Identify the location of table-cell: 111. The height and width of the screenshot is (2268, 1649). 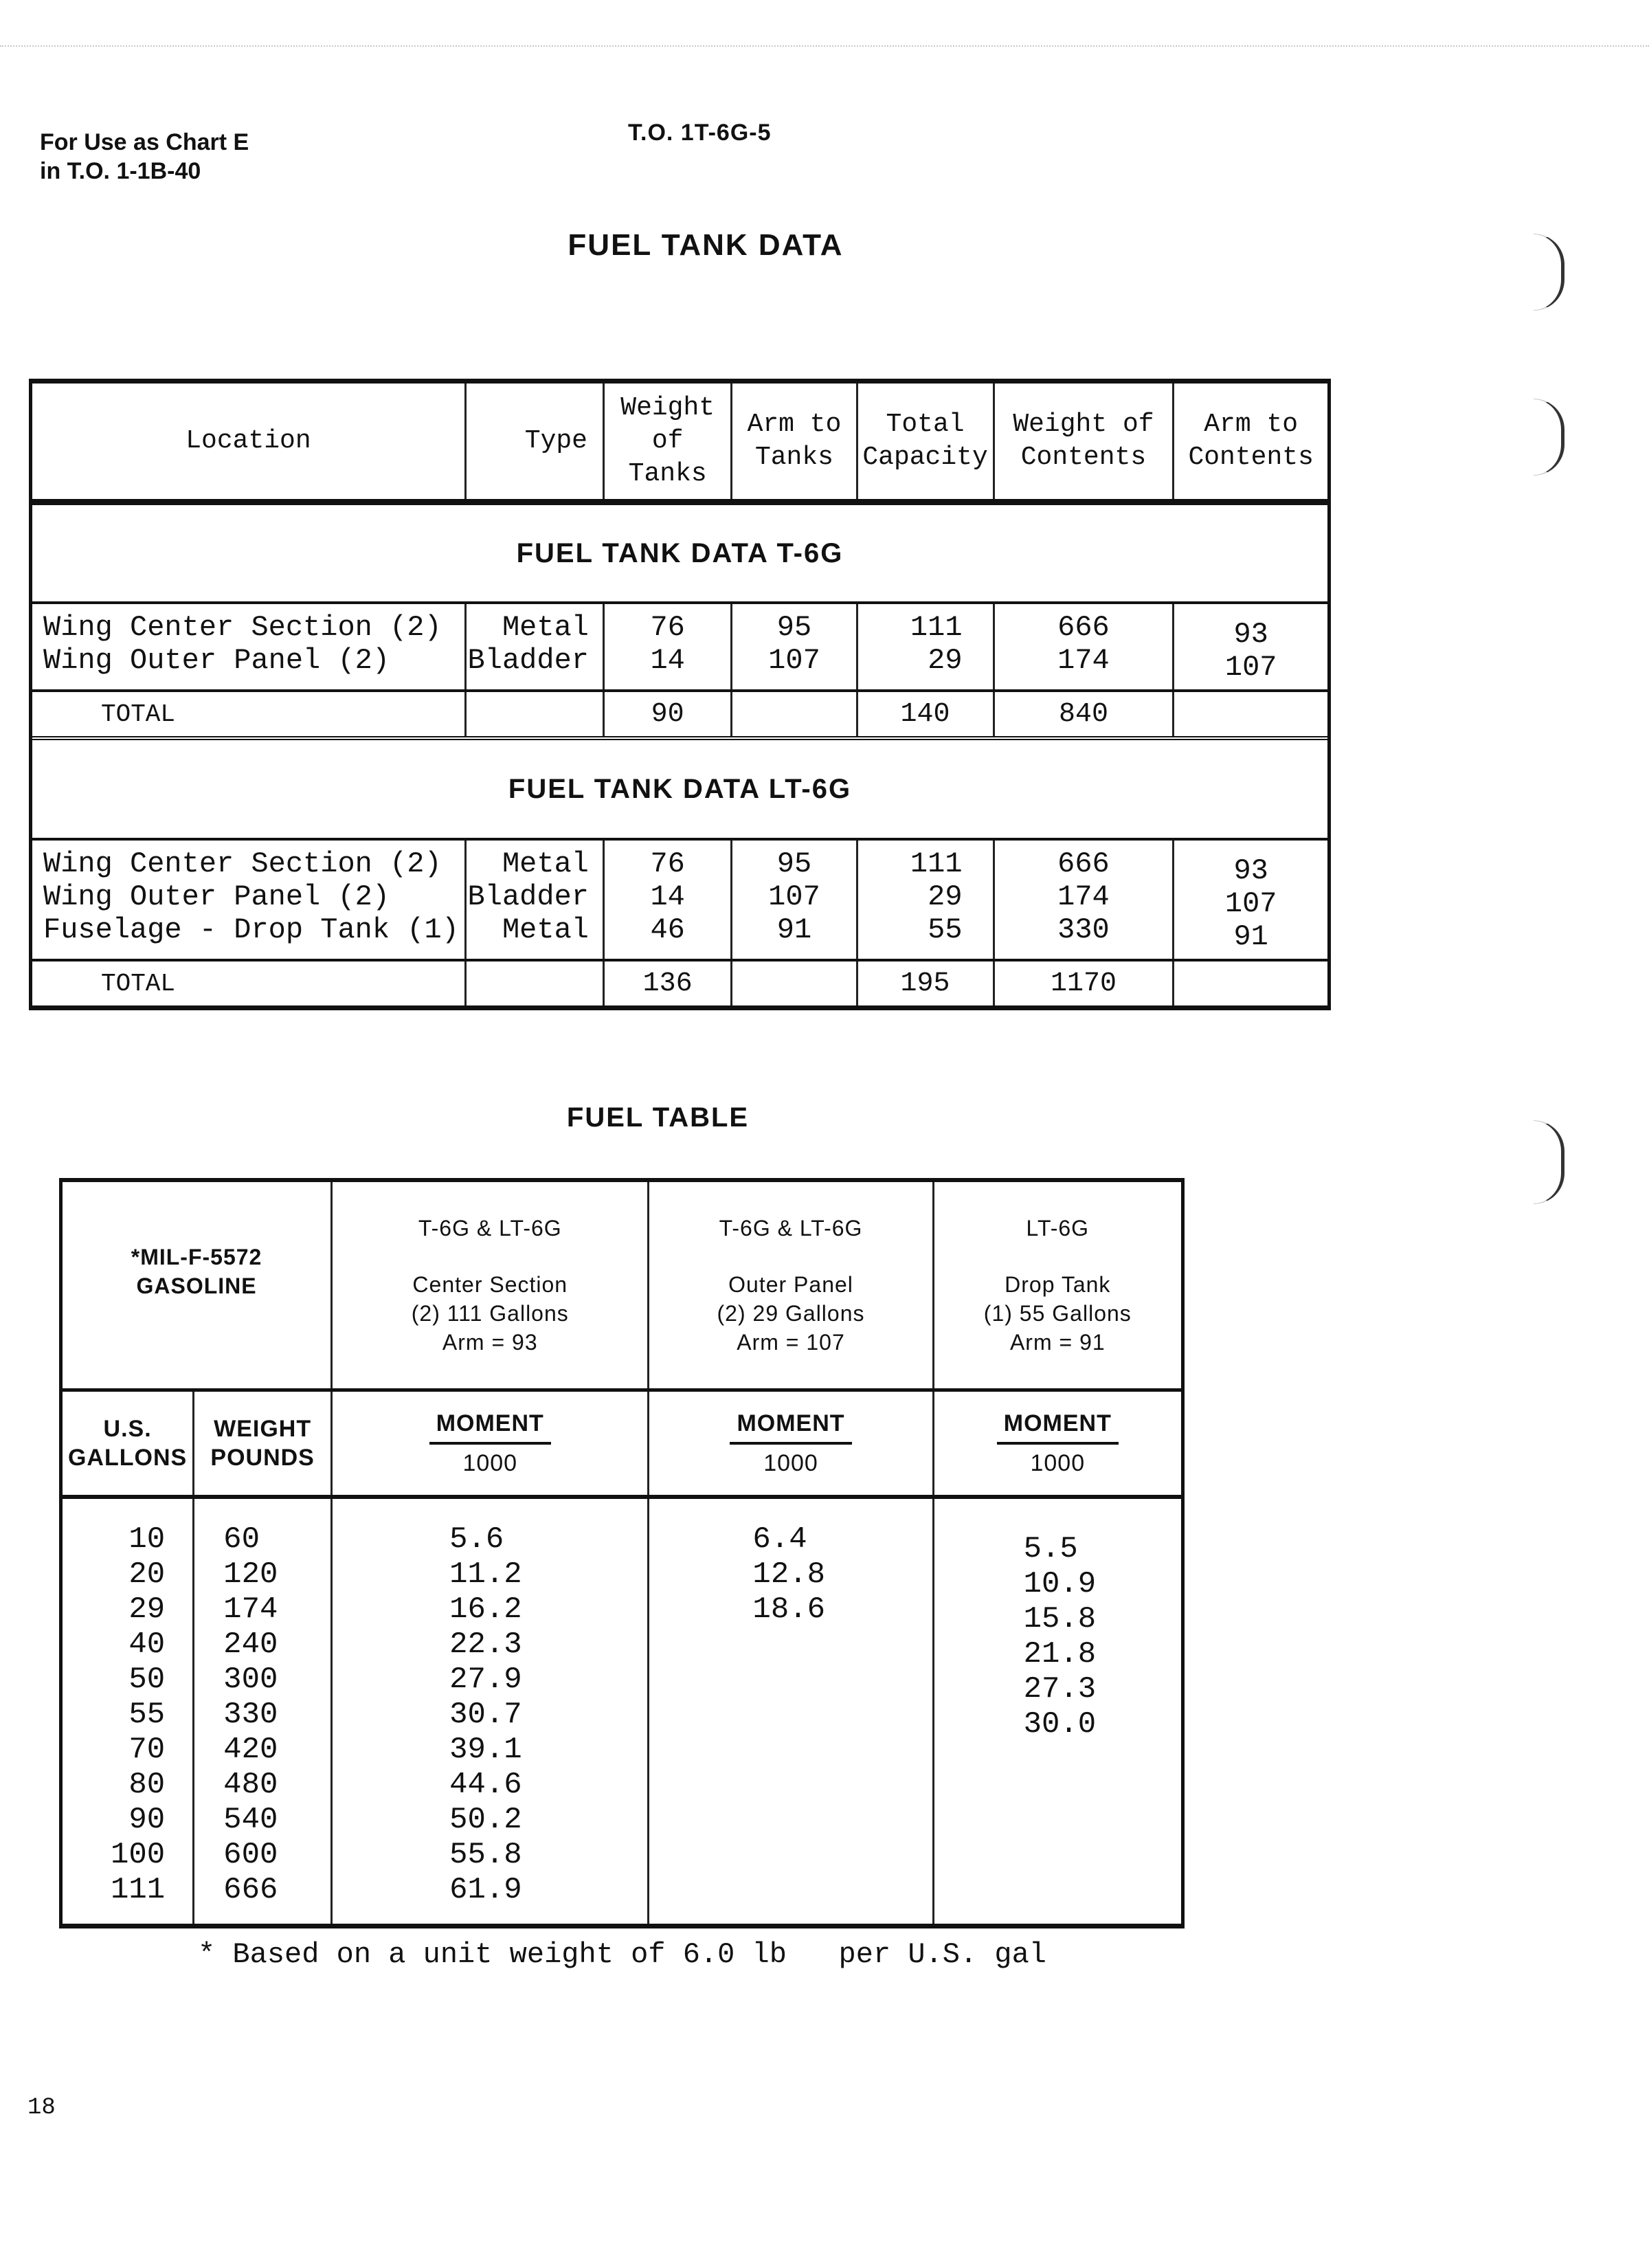
(138, 1890).